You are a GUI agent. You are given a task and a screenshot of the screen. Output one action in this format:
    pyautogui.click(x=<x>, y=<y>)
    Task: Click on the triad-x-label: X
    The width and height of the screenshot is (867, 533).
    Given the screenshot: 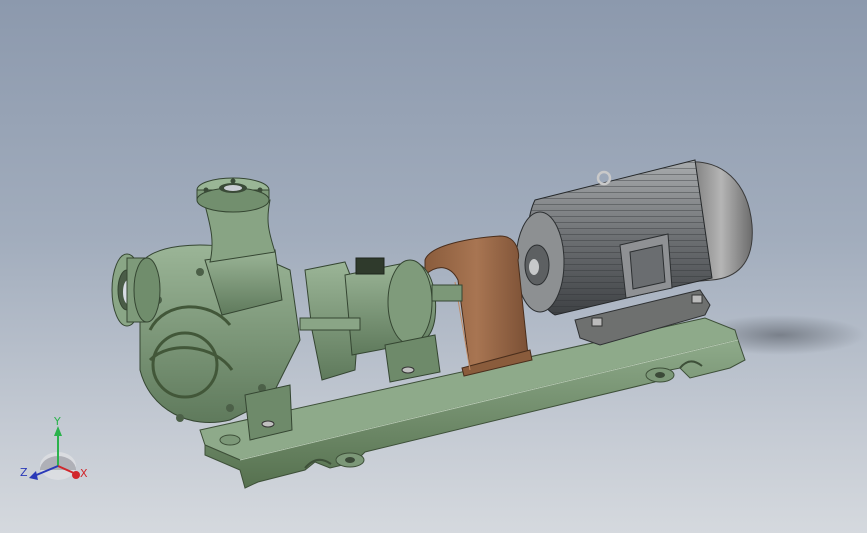 What is the action you would take?
    pyautogui.click(x=84, y=473)
    